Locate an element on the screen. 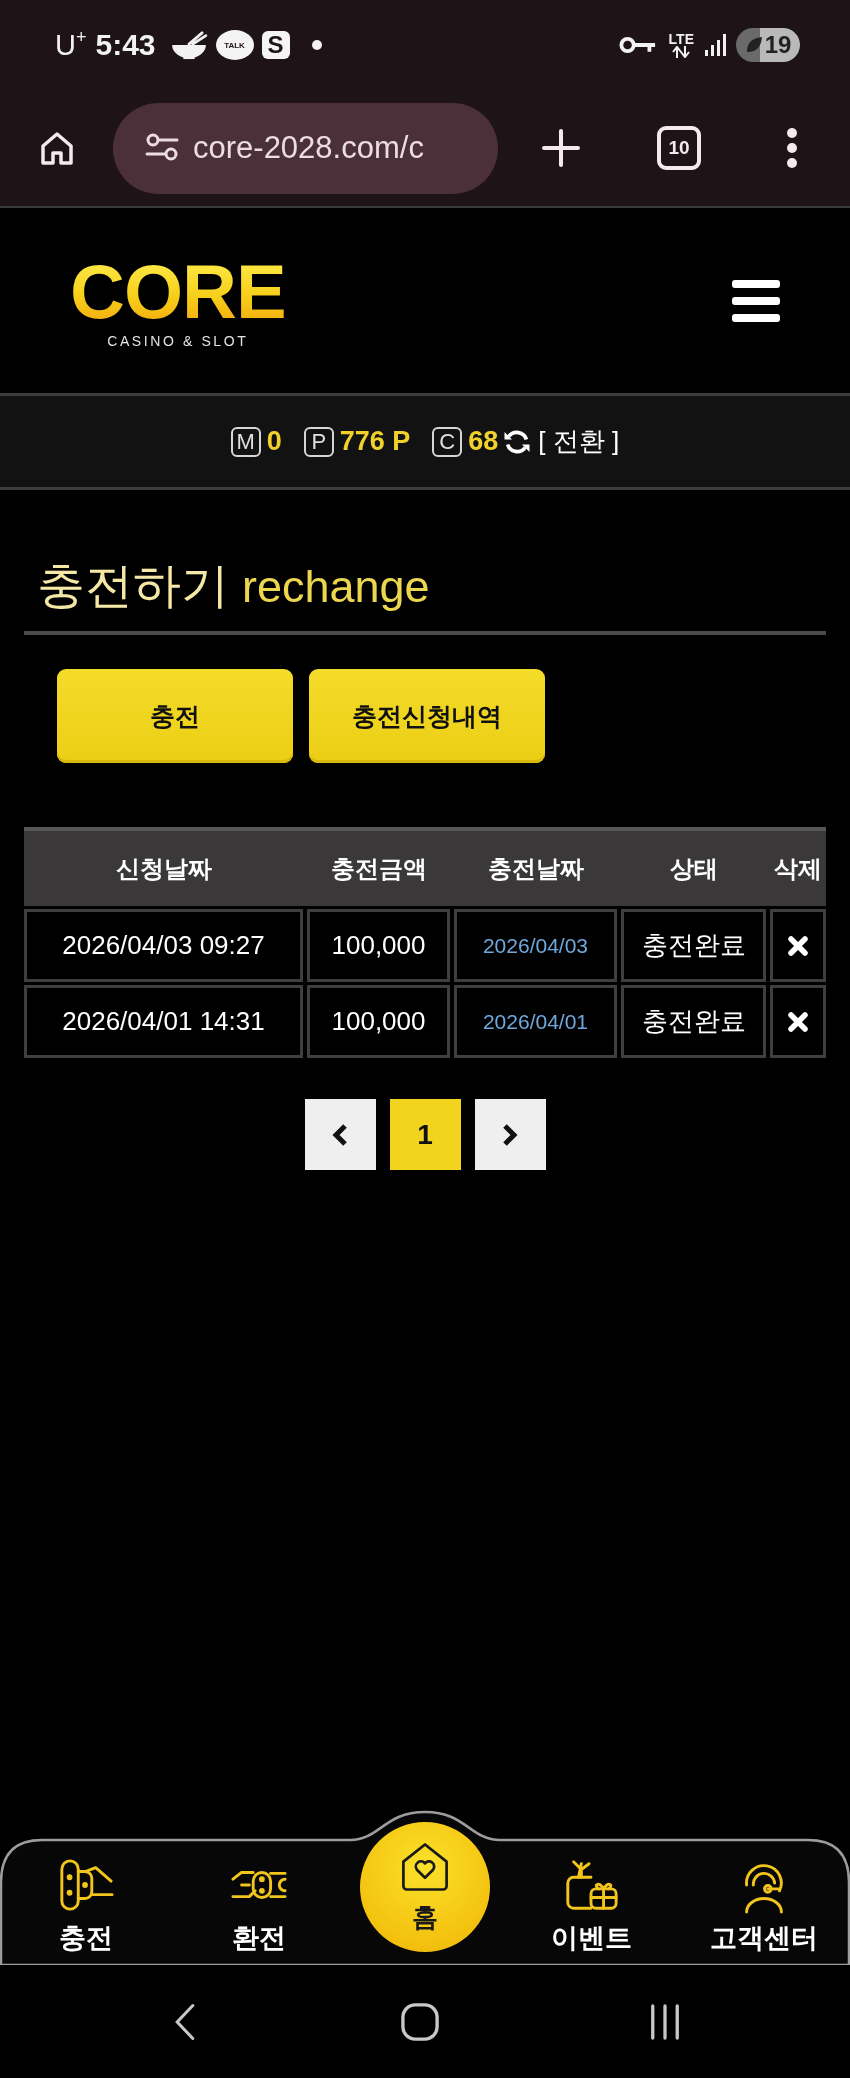 This screenshot has width=850, height=2078. plus-icon is located at coordinates (561, 148).